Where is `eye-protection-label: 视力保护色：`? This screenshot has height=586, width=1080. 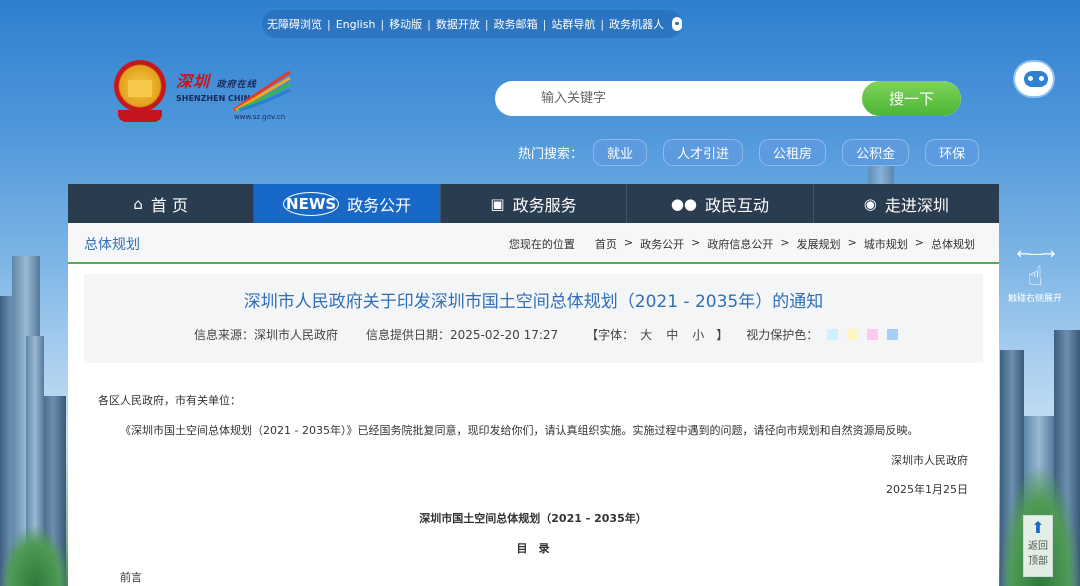 eye-protection-label: 视力保护色： is located at coordinates (782, 335).